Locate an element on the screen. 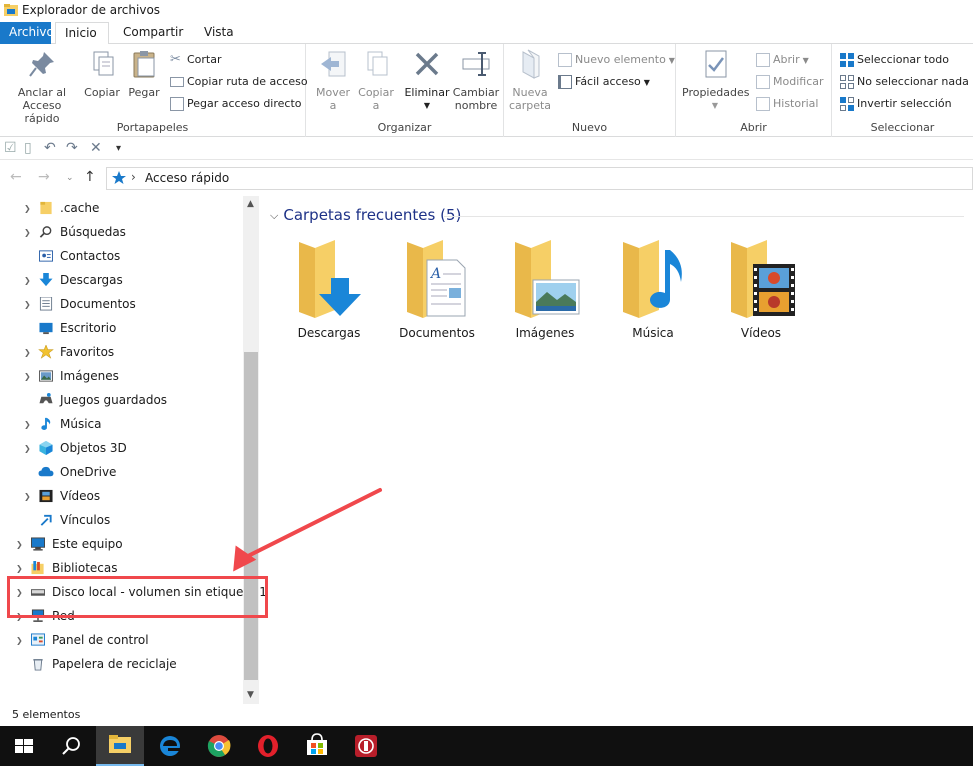 This screenshot has height=769, width=973. edit-icon is located at coordinates (763, 82).